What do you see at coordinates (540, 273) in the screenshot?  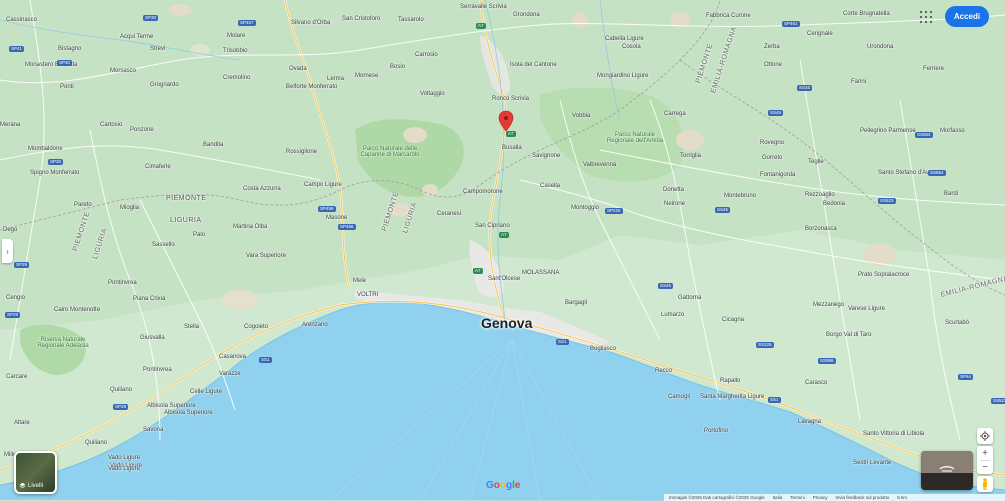 I see `town-molassana: MOLASSANA` at bounding box center [540, 273].